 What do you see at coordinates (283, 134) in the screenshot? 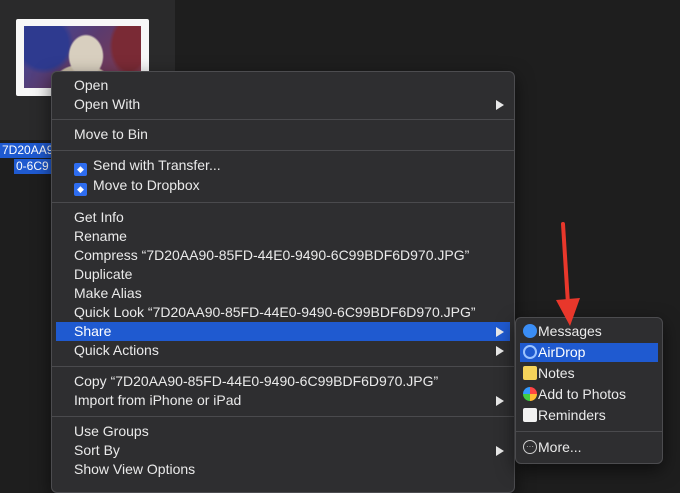
I see `menu-item-move-to-bin: Move to Bin` at bounding box center [283, 134].